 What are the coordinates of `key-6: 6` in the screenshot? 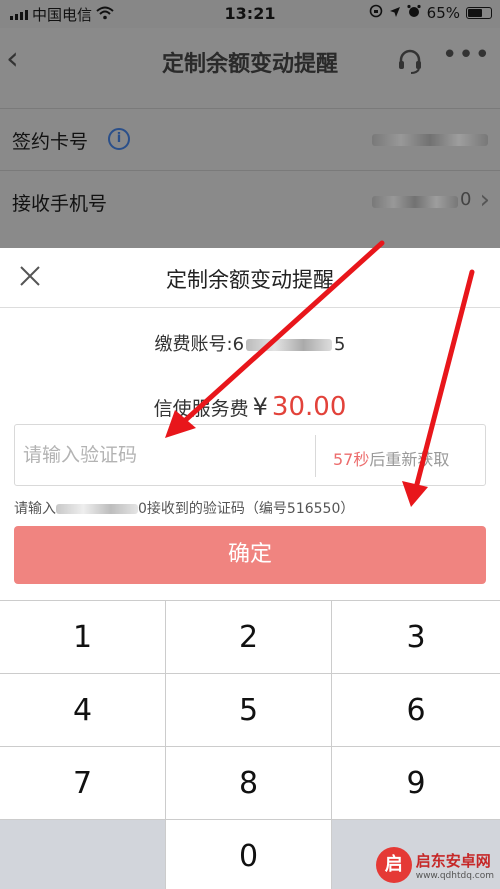 It's located at (416, 710).